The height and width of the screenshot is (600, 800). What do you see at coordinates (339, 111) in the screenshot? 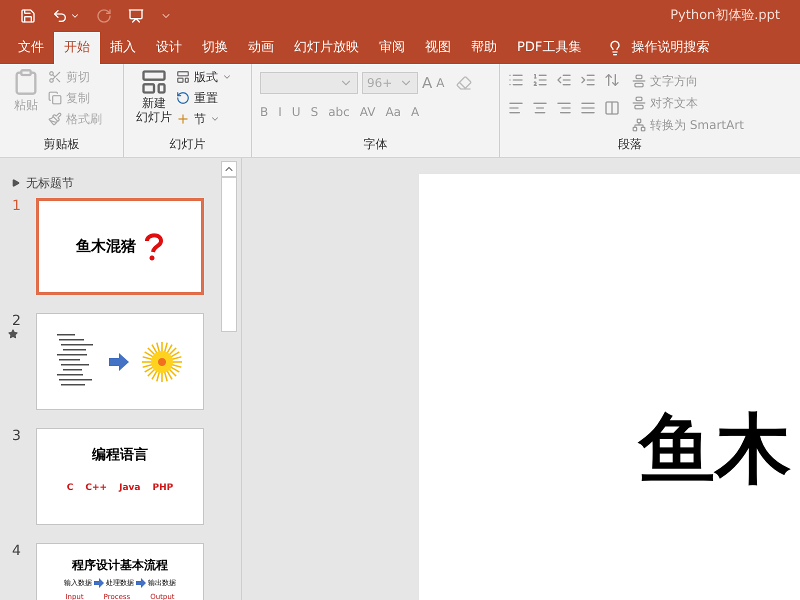
I see `font-format-button: abc` at bounding box center [339, 111].